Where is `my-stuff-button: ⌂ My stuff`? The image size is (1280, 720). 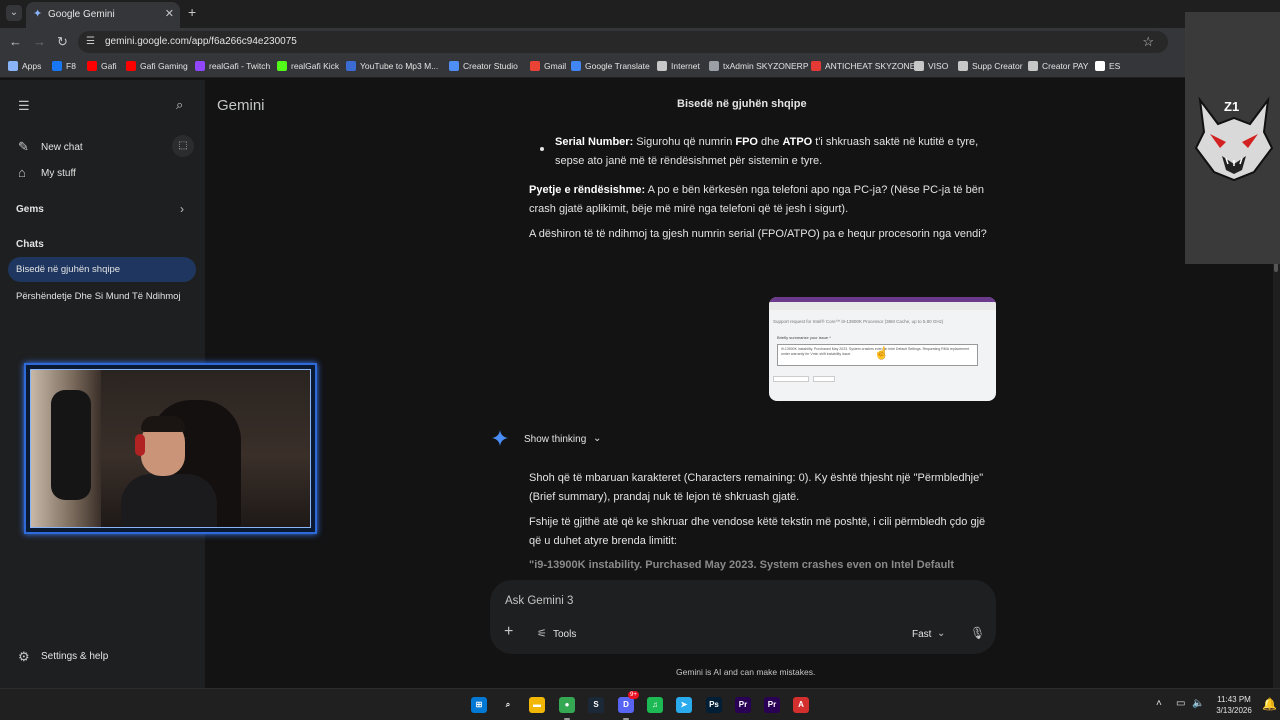 my-stuff-button: ⌂ My stuff is located at coordinates (102, 174).